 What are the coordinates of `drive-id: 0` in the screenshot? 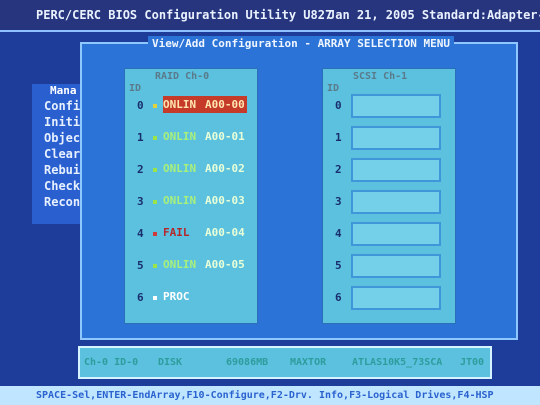 It's located at (140, 105).